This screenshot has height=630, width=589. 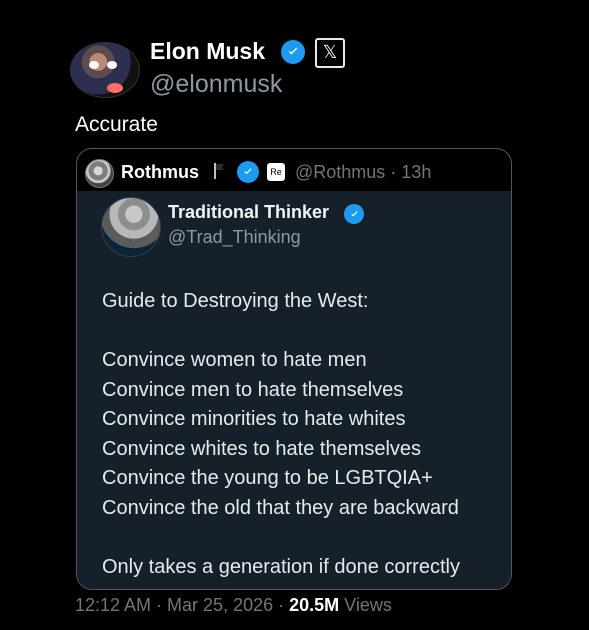 What do you see at coordinates (182, 605) in the screenshot?
I see `timestamp: 12:12 AM · Mar 25, 2026 ·` at bounding box center [182, 605].